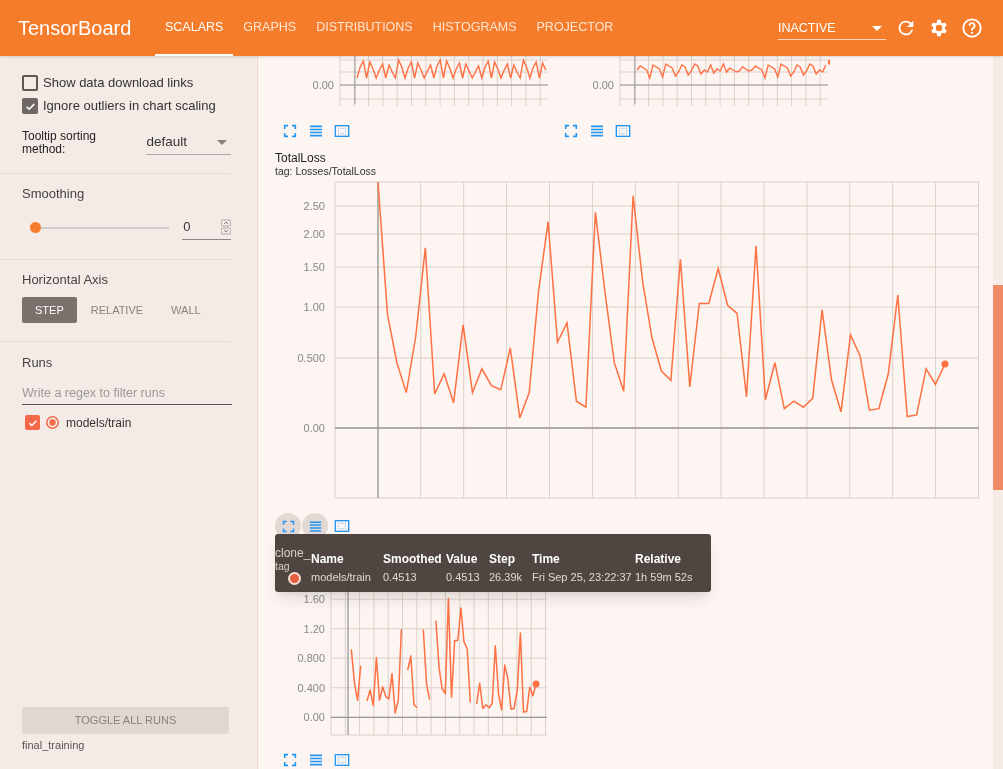 The image size is (1003, 769). Describe the element at coordinates (311, 358) in the screenshot. I see `axis-tick-label: 0.500` at that location.